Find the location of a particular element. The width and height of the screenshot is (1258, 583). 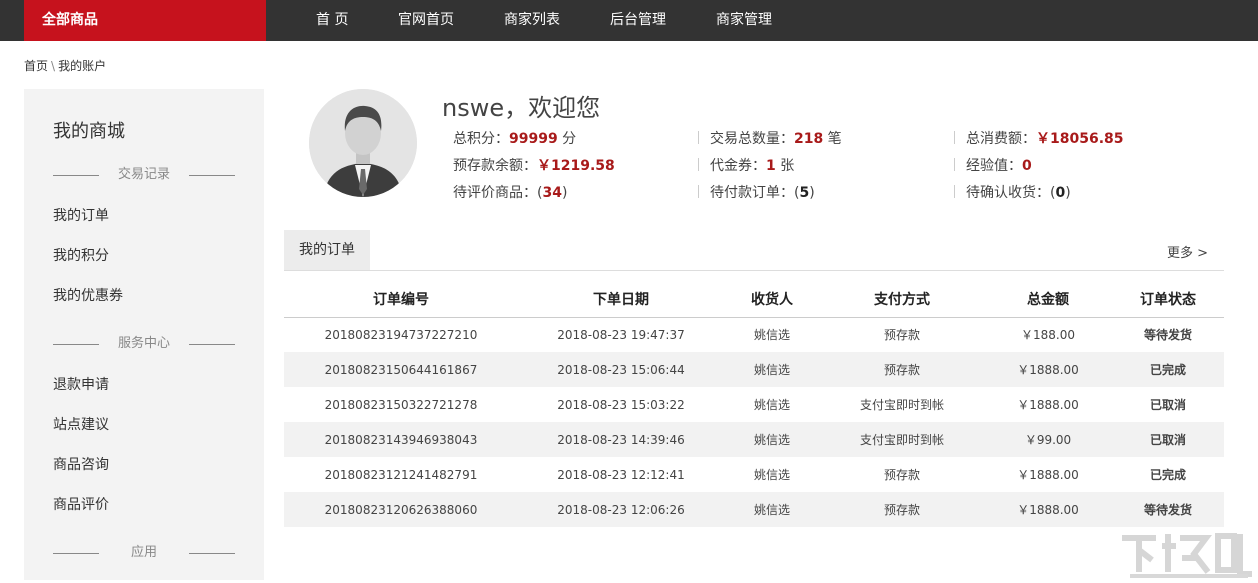

order-id: 20180823150322721278 is located at coordinates (401, 404).